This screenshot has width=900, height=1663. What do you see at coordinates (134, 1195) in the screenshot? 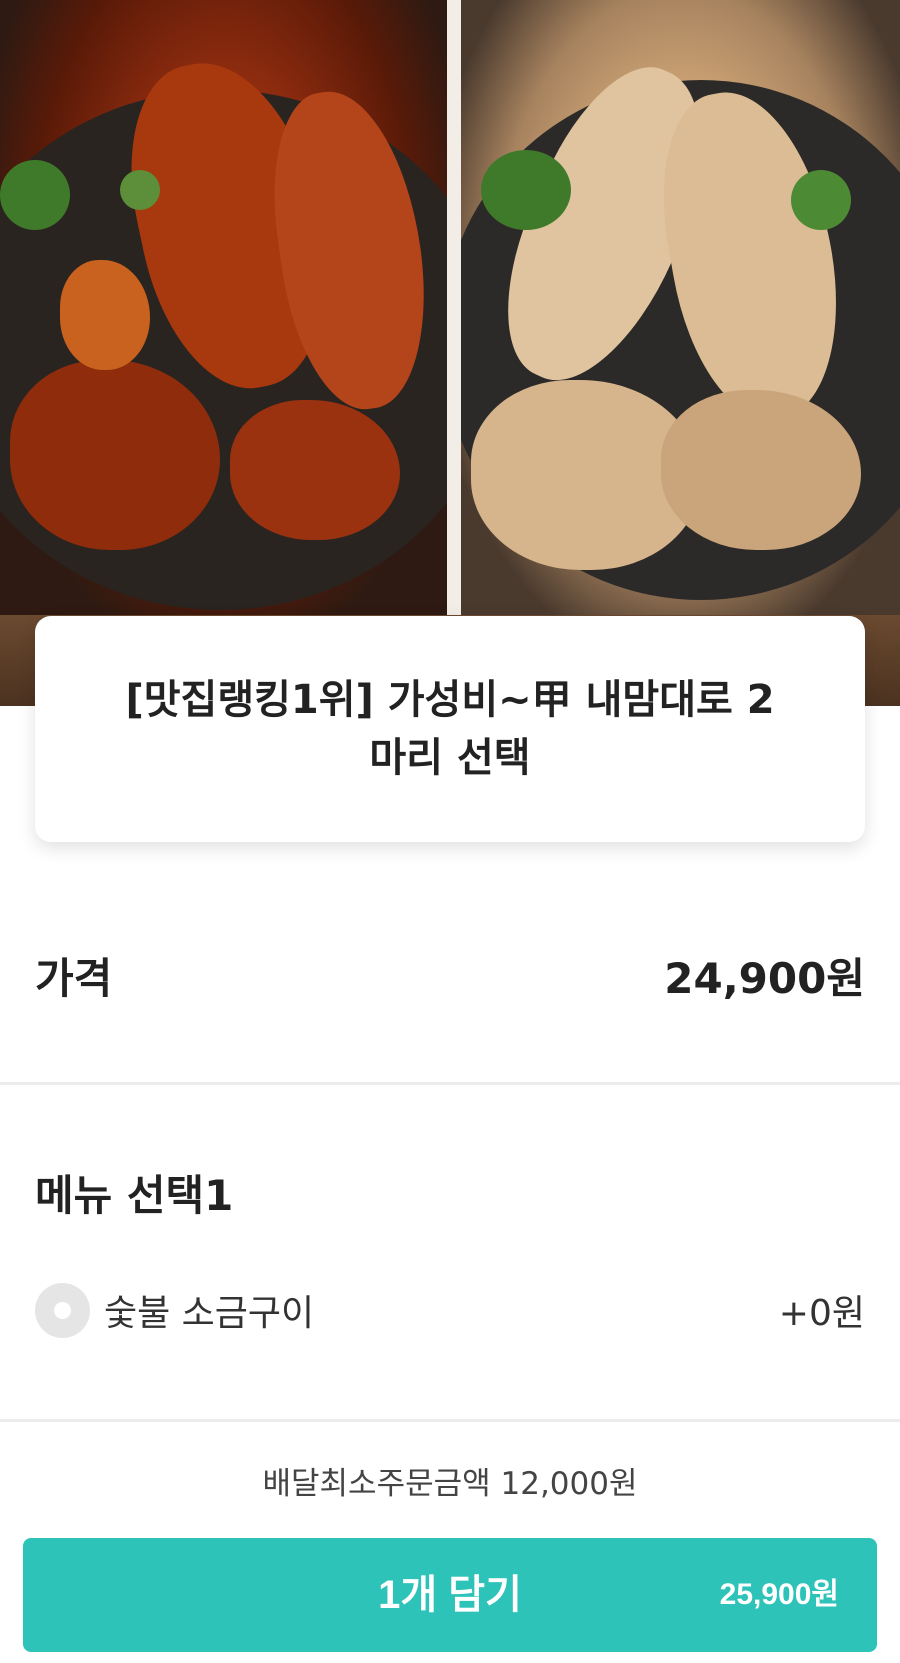
I see `menu-section-title: 메뉴 선택1` at bounding box center [134, 1195].